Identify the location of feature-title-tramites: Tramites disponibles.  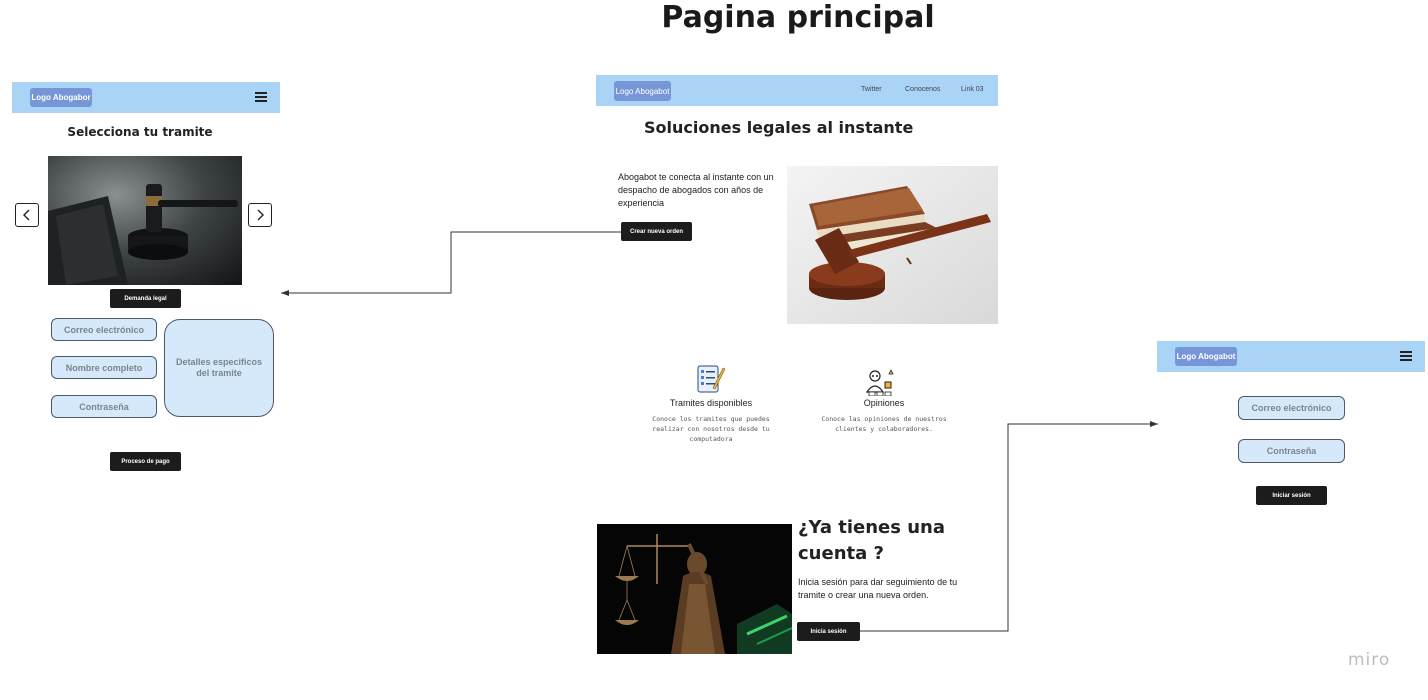
(711, 403).